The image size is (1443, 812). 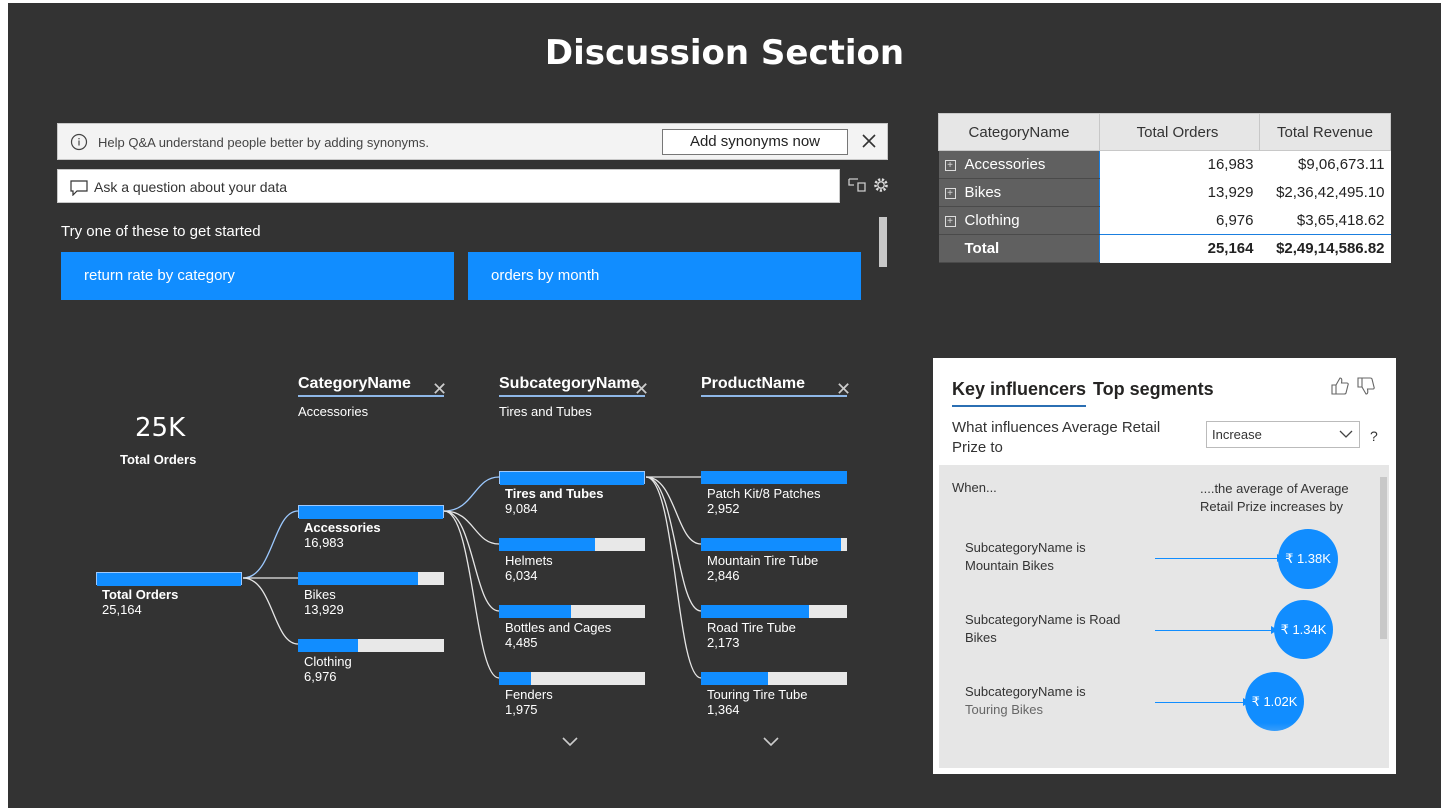 I want to click on tree-node-helmets: Helmets 6,034, so click(x=572, y=560).